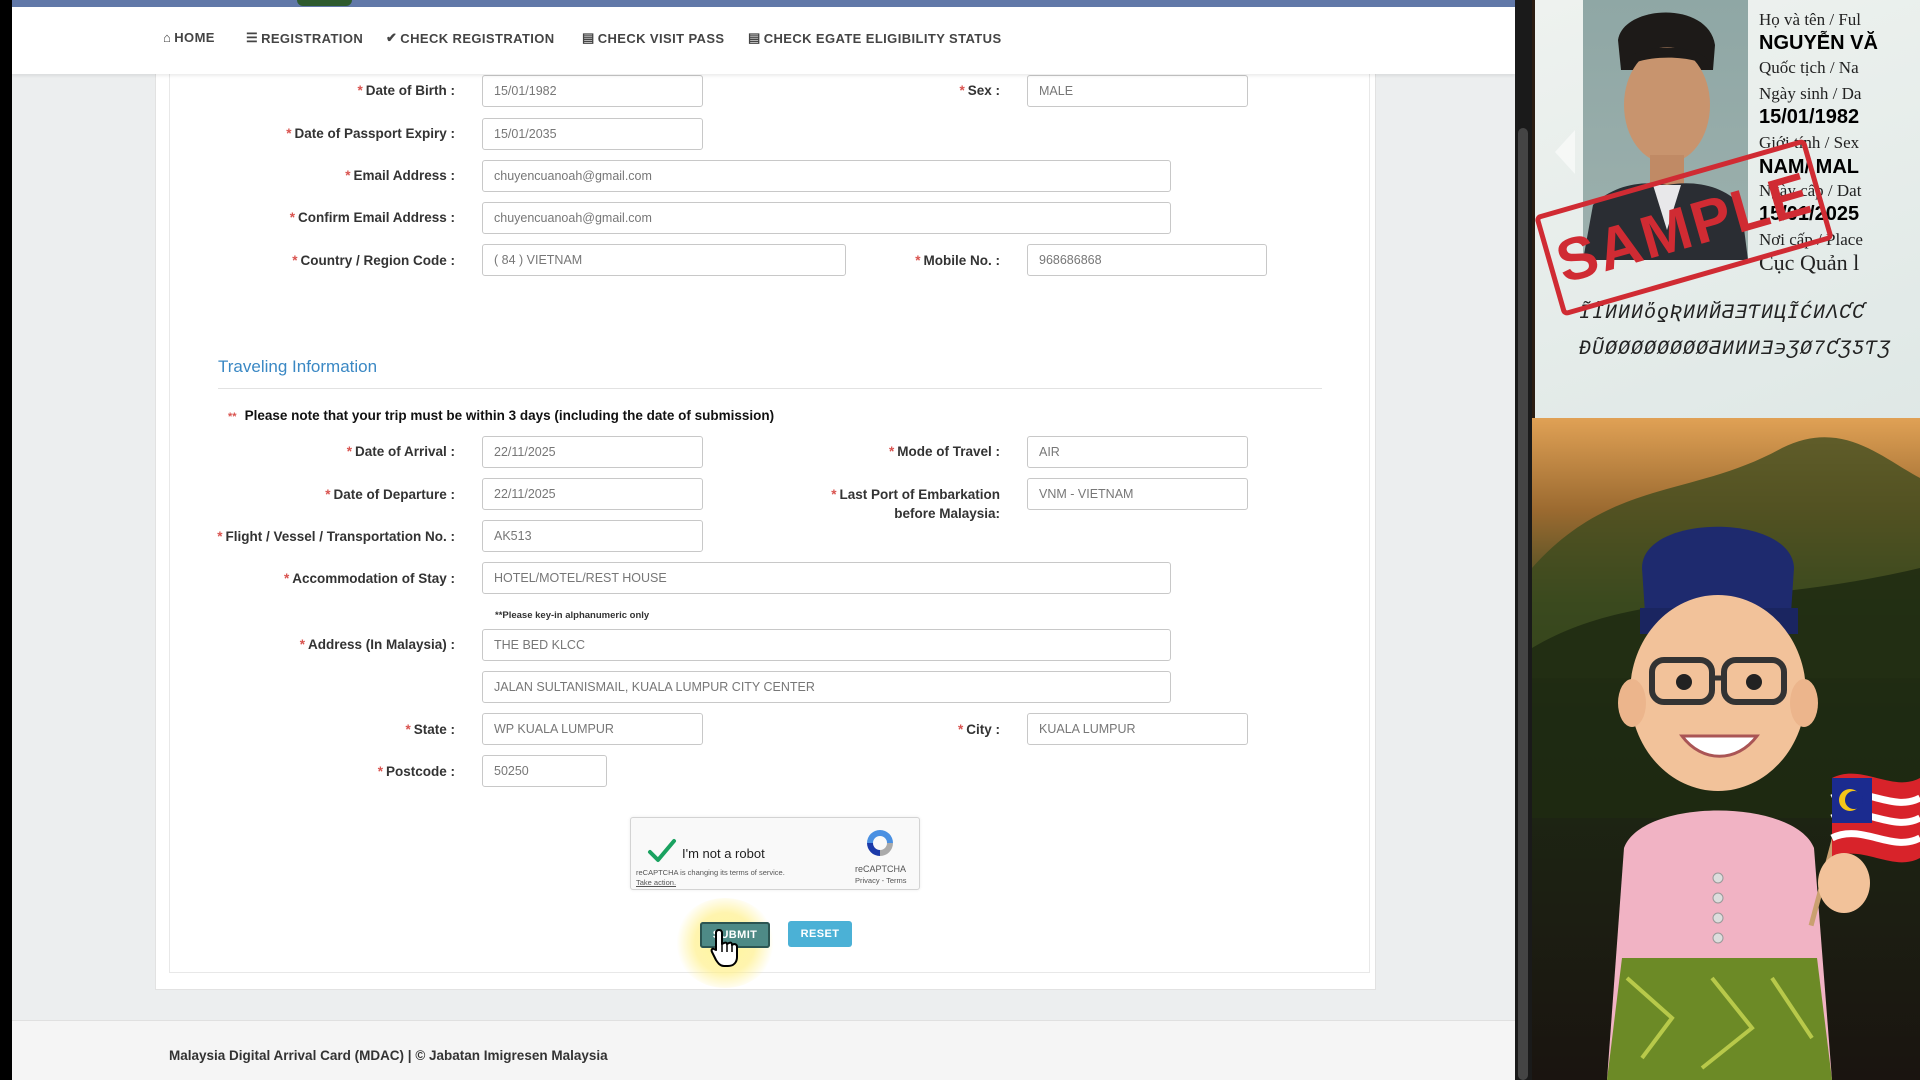 This screenshot has width=1920, height=1080. Describe the element at coordinates (592, 452) in the screenshot. I see `arrival-input: 22/11/2025` at that location.